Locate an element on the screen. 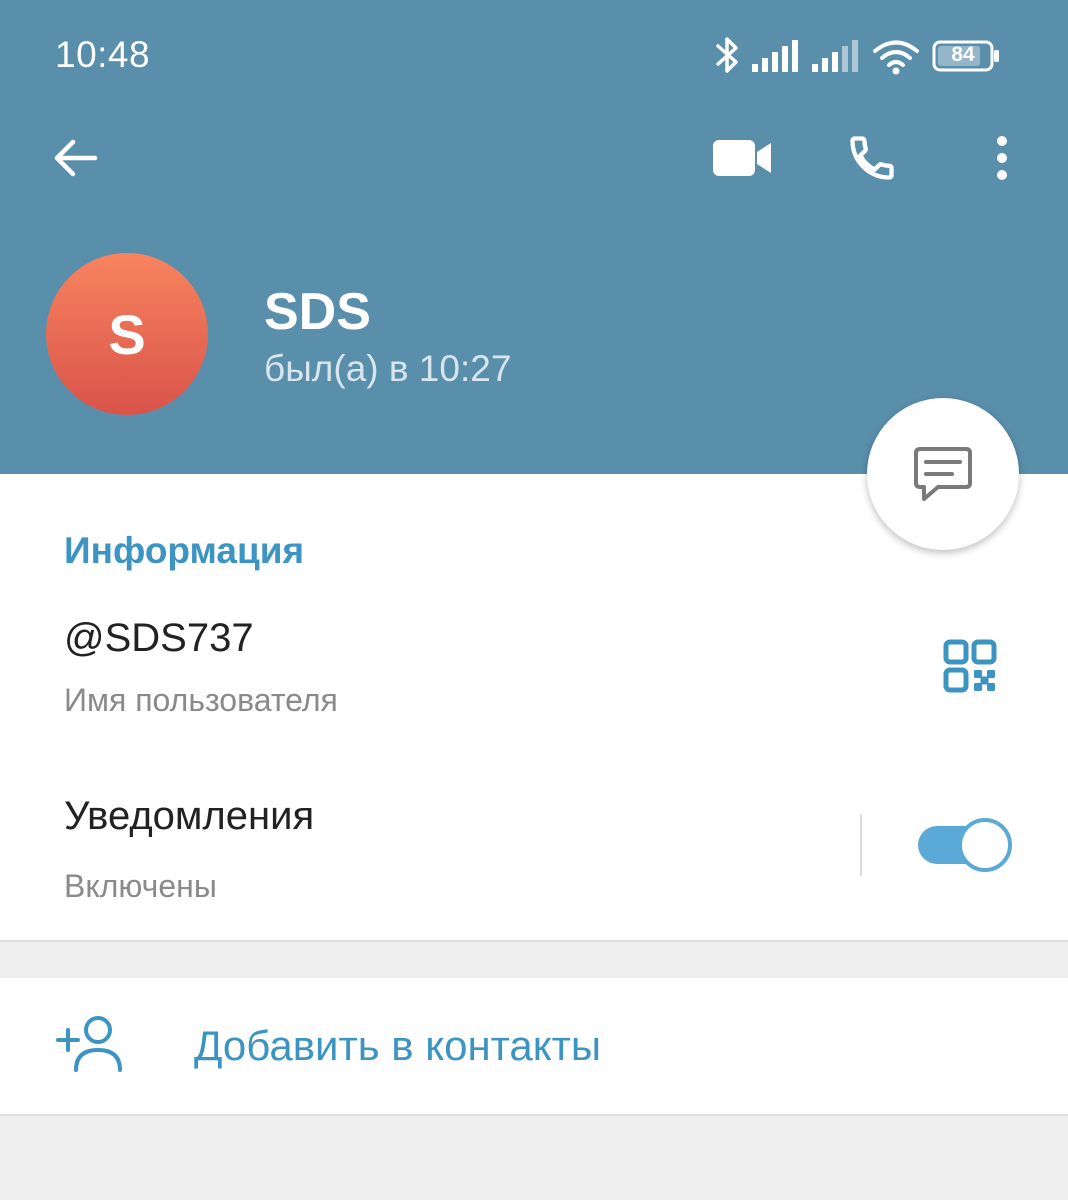  message-icon is located at coordinates (943, 474).